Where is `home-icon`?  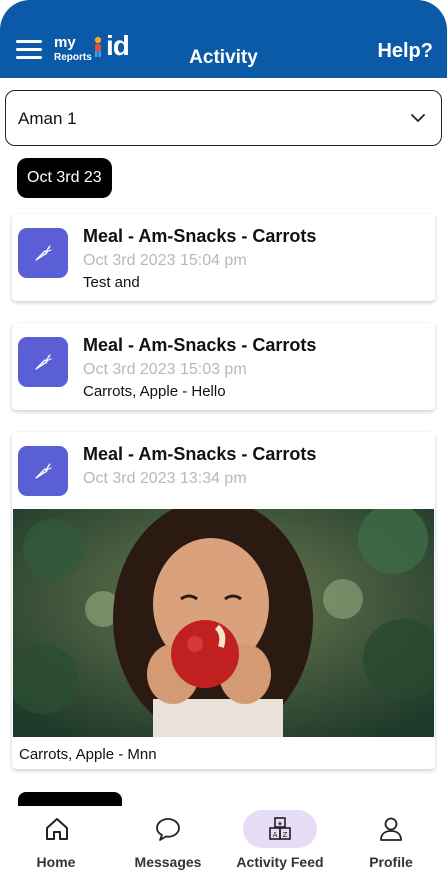 home-icon is located at coordinates (57, 829).